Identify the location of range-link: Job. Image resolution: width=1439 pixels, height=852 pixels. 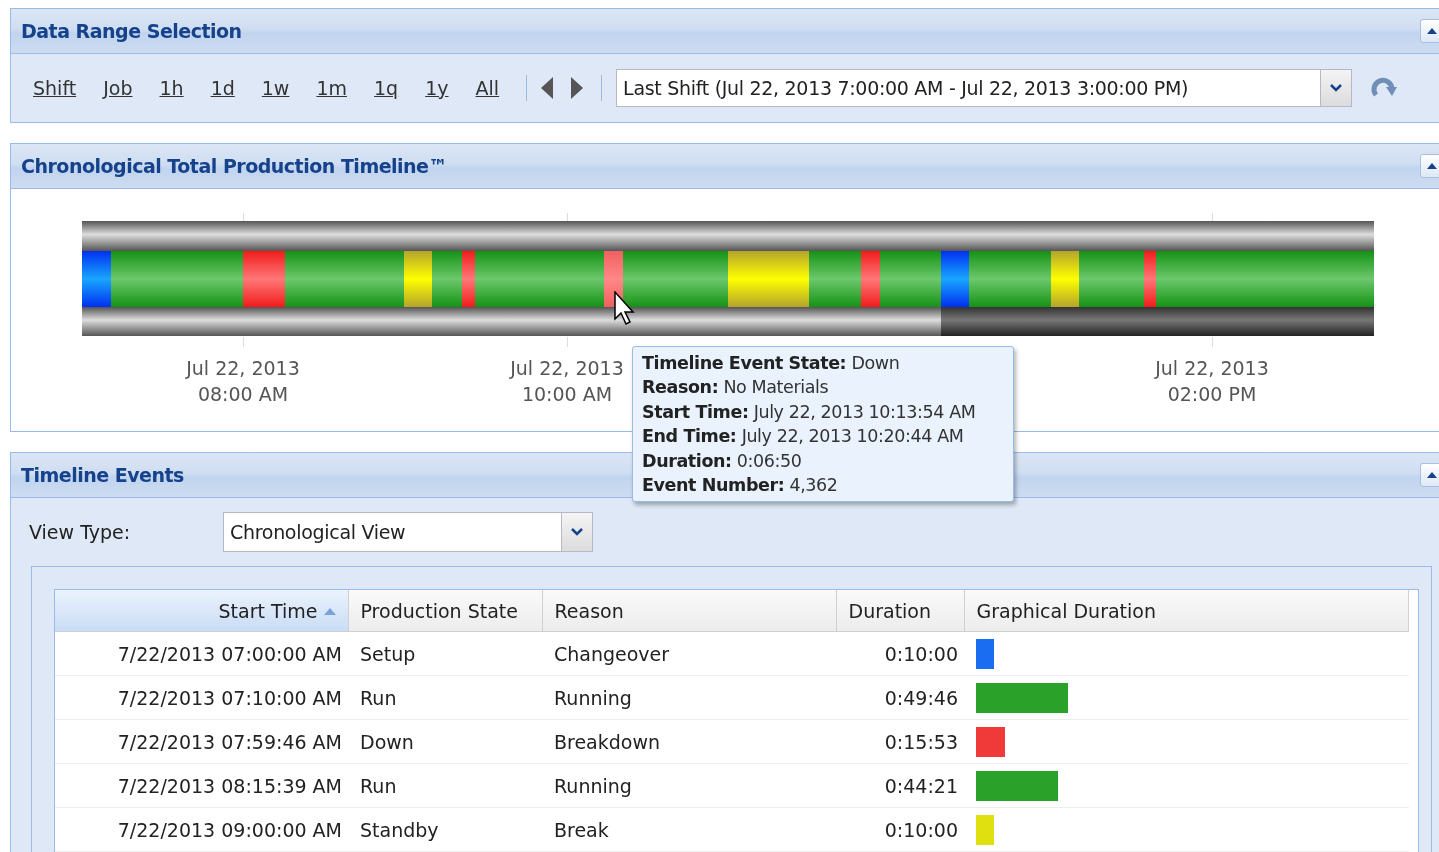
(118, 88).